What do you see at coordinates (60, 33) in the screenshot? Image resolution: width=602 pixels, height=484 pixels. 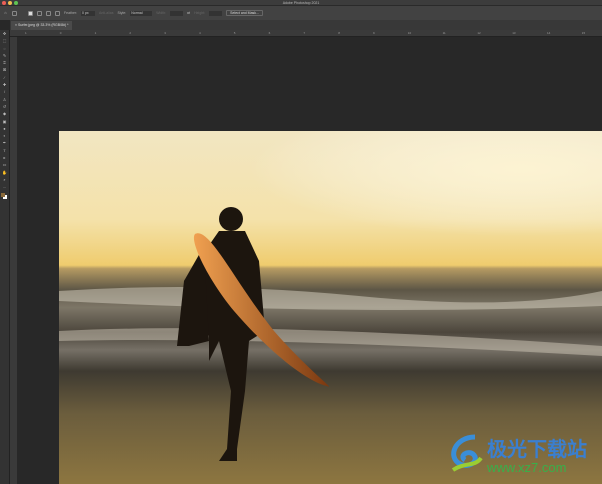 I see `ruler-tick-label: 0` at bounding box center [60, 33].